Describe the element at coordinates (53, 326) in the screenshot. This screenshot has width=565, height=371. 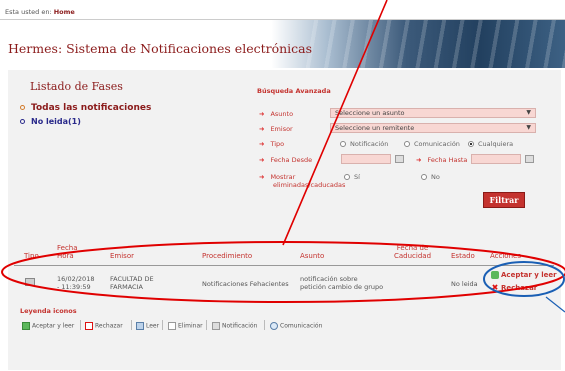
I see `legend-label: Aceptar y leer` at that location.